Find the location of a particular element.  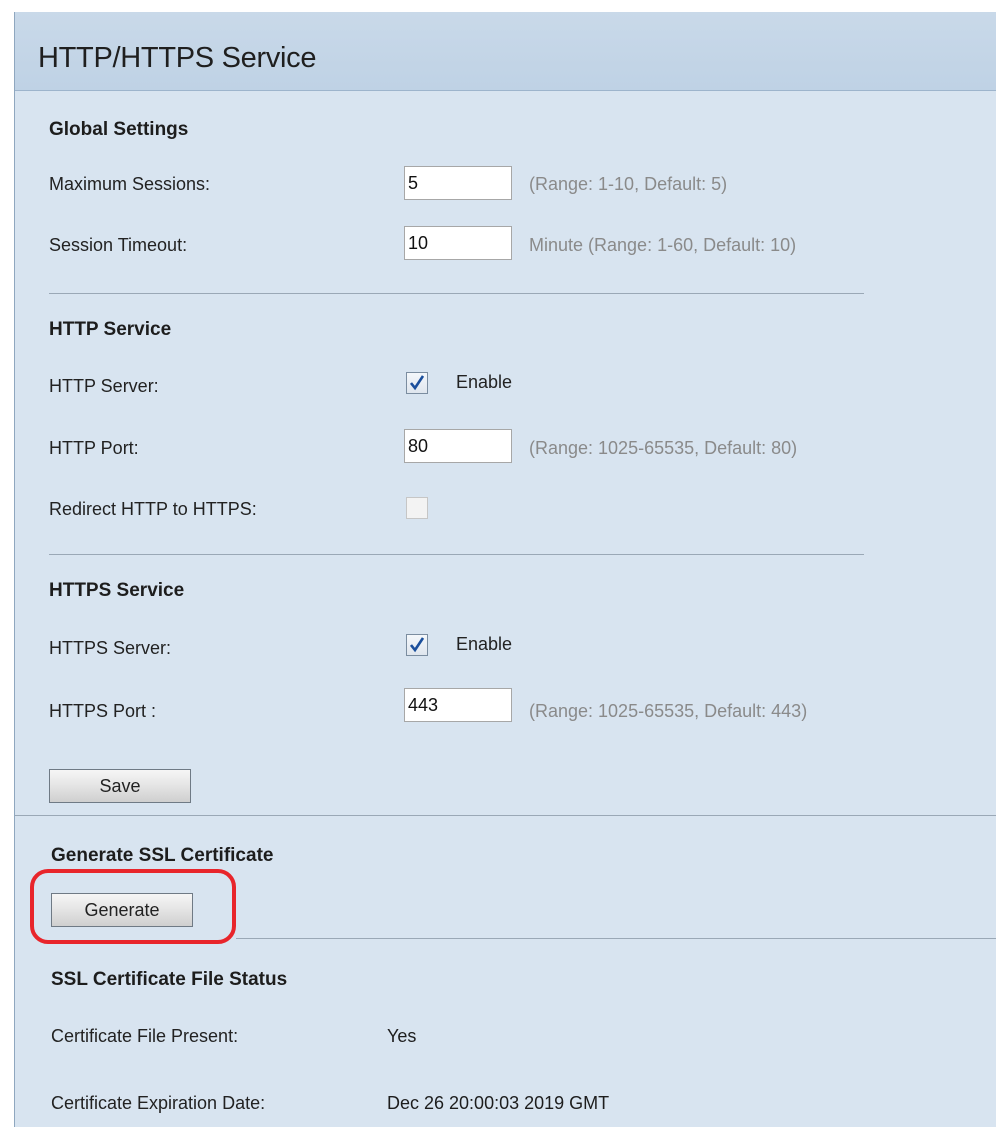

max-sessions-input is located at coordinates (458, 183).